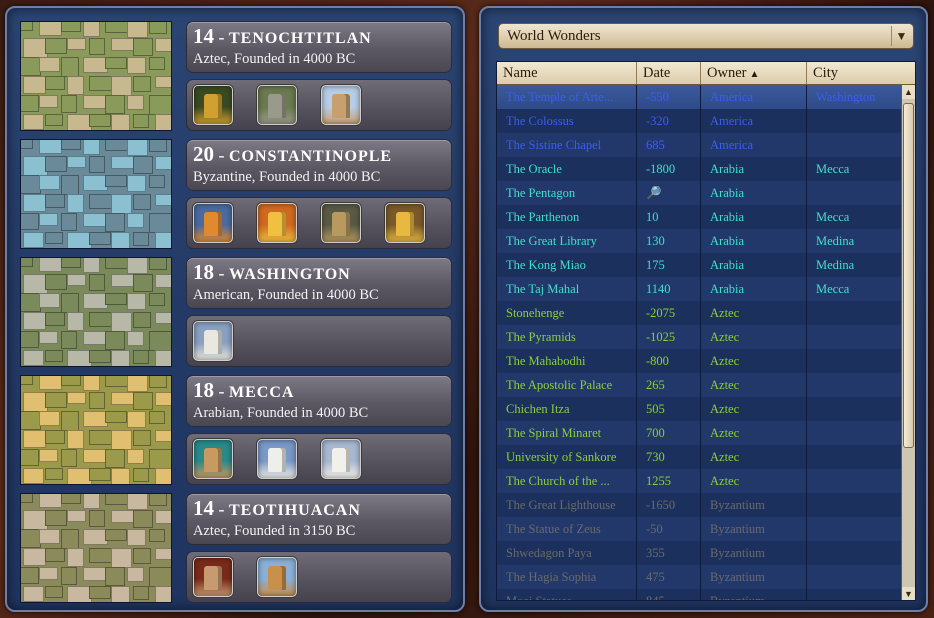 The image size is (934, 618). What do you see at coordinates (699, 481) in the screenshot?
I see `table-row: The Church of the ... 1255 Aztec` at bounding box center [699, 481].